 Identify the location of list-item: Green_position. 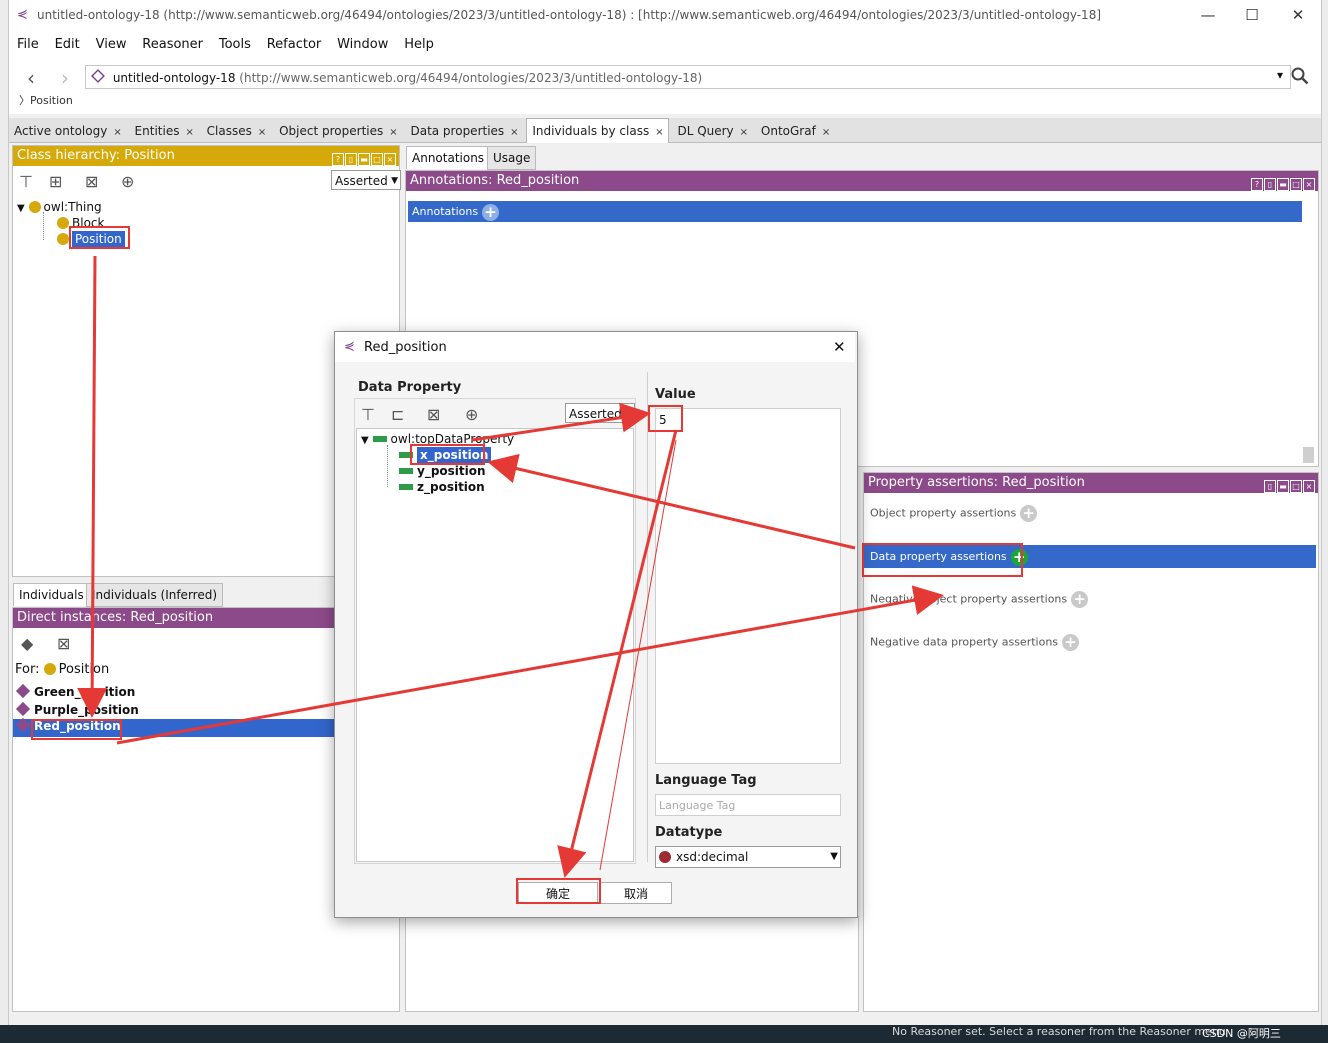
(75, 691).